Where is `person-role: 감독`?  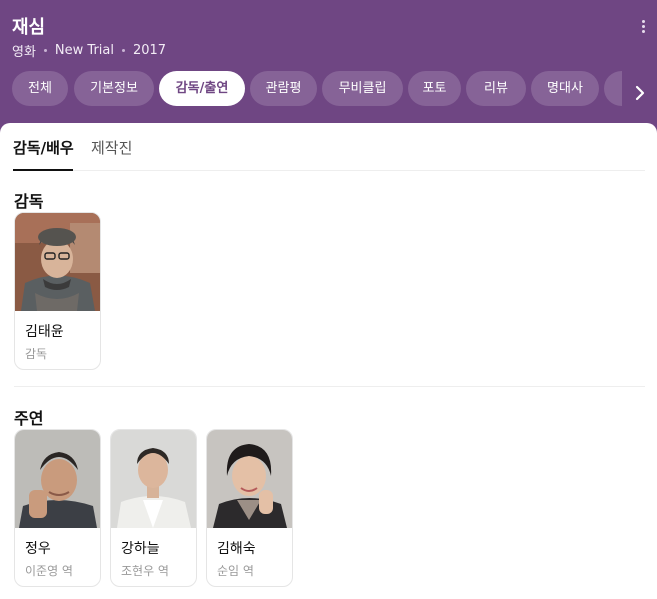 person-role: 감독 is located at coordinates (36, 354).